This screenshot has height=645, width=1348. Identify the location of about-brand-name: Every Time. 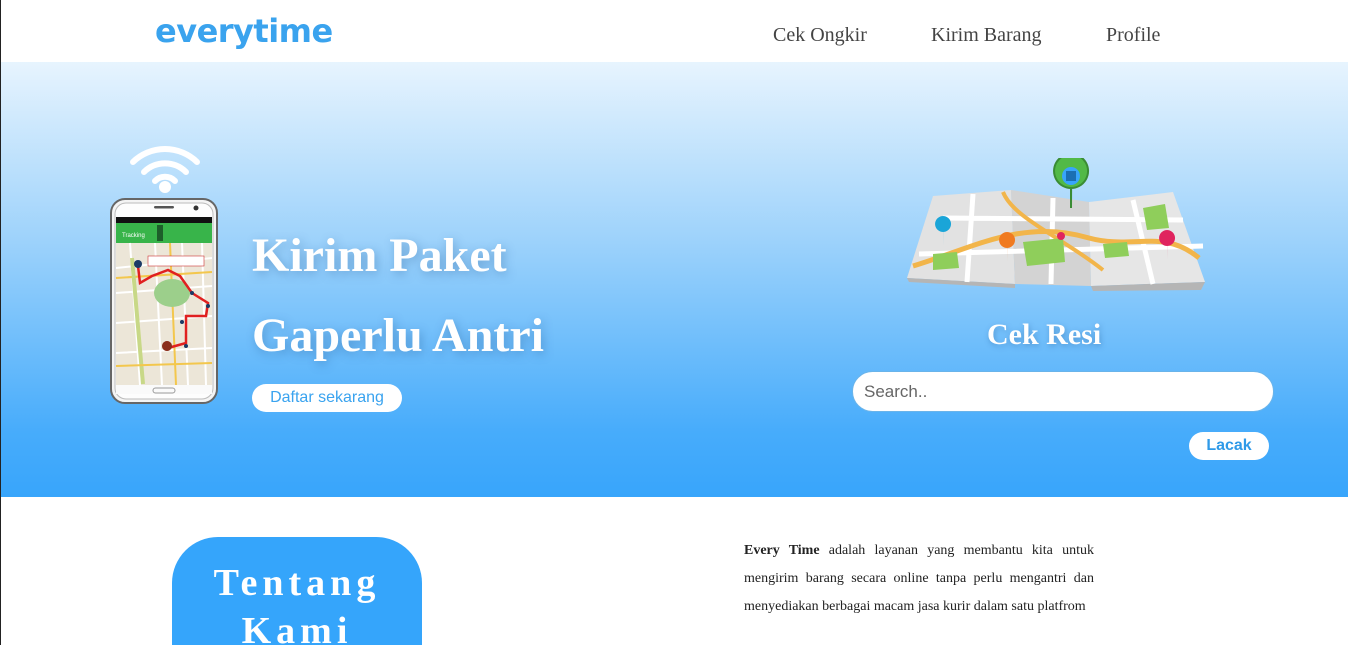
(782, 550).